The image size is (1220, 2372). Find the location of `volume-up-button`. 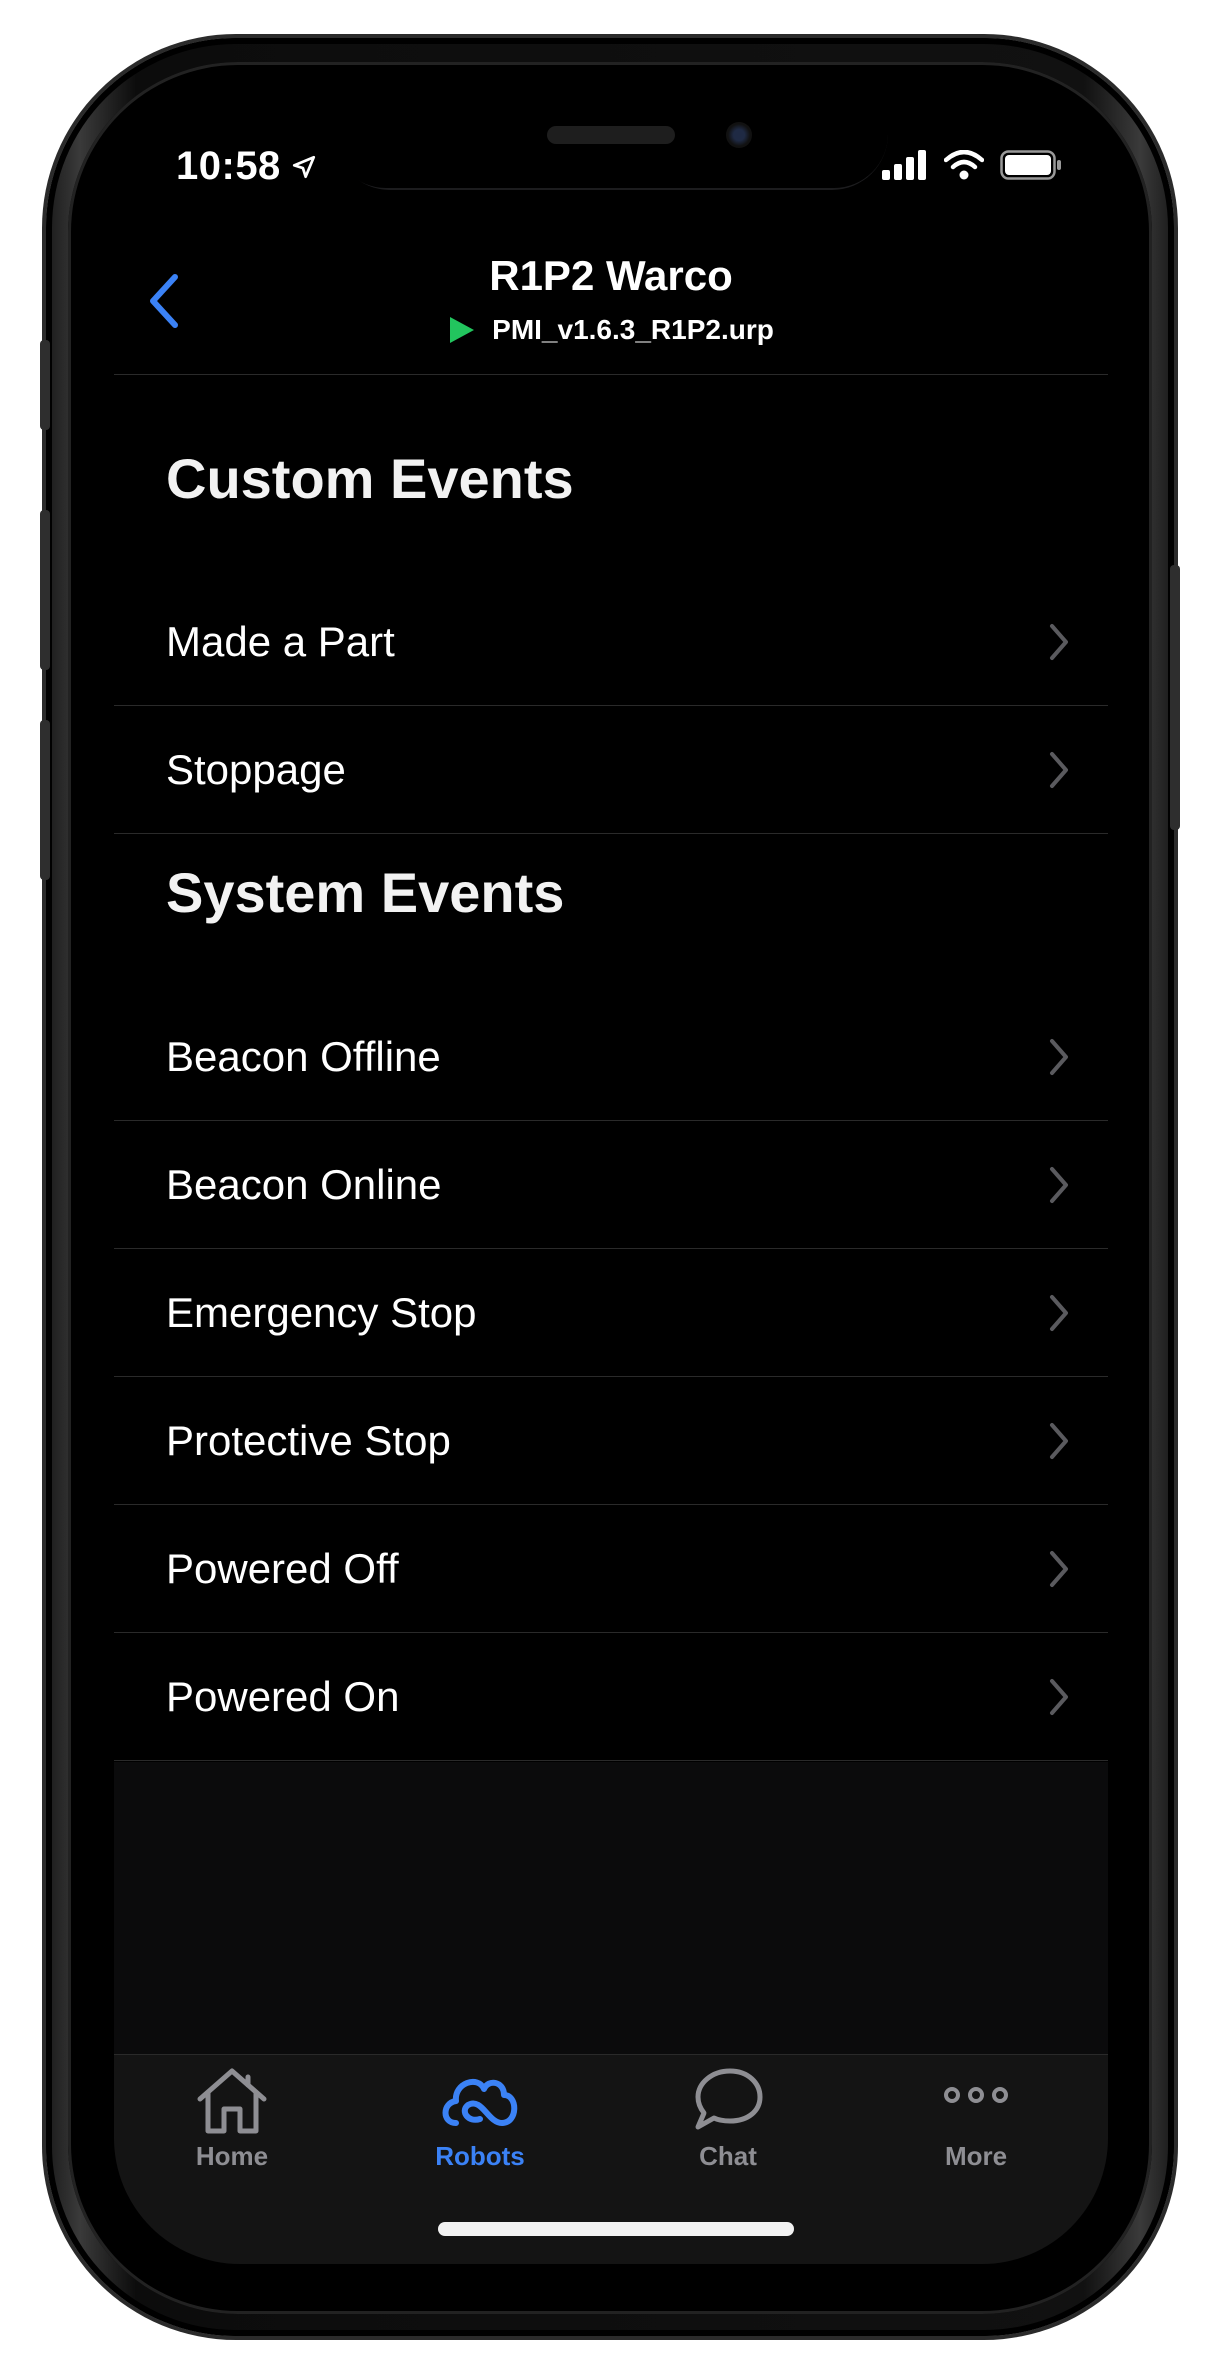

volume-up-button is located at coordinates (45, 590).